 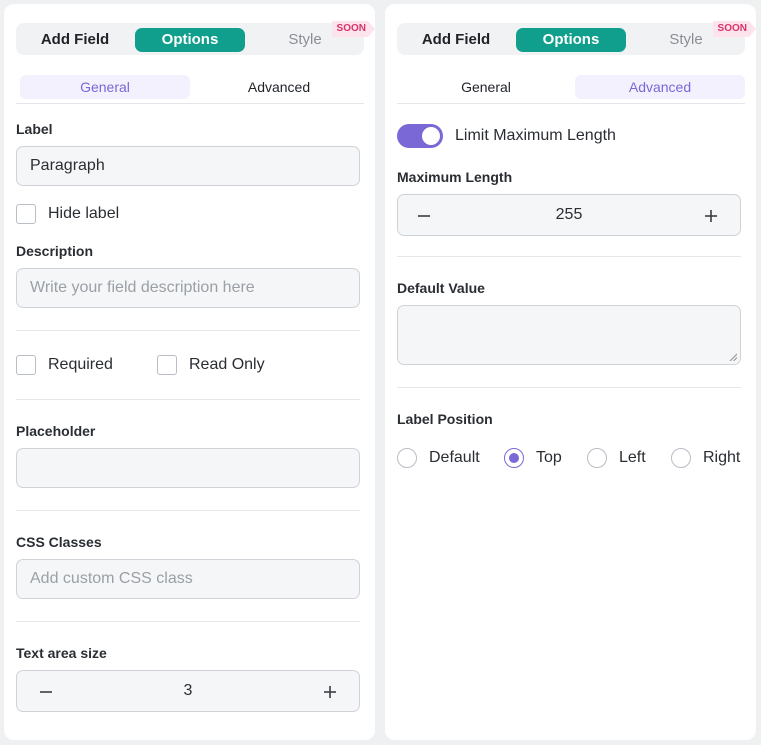 I want to click on default-value-title: Default Value, so click(x=441, y=288).